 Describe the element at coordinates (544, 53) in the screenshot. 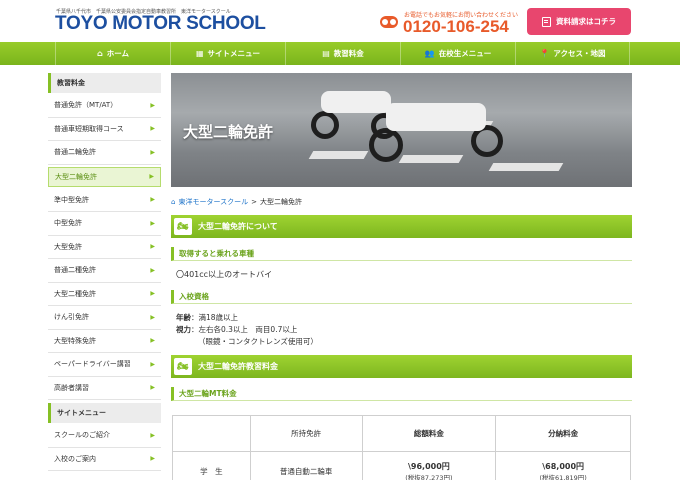

I see `map-pin-icon: 📍` at that location.